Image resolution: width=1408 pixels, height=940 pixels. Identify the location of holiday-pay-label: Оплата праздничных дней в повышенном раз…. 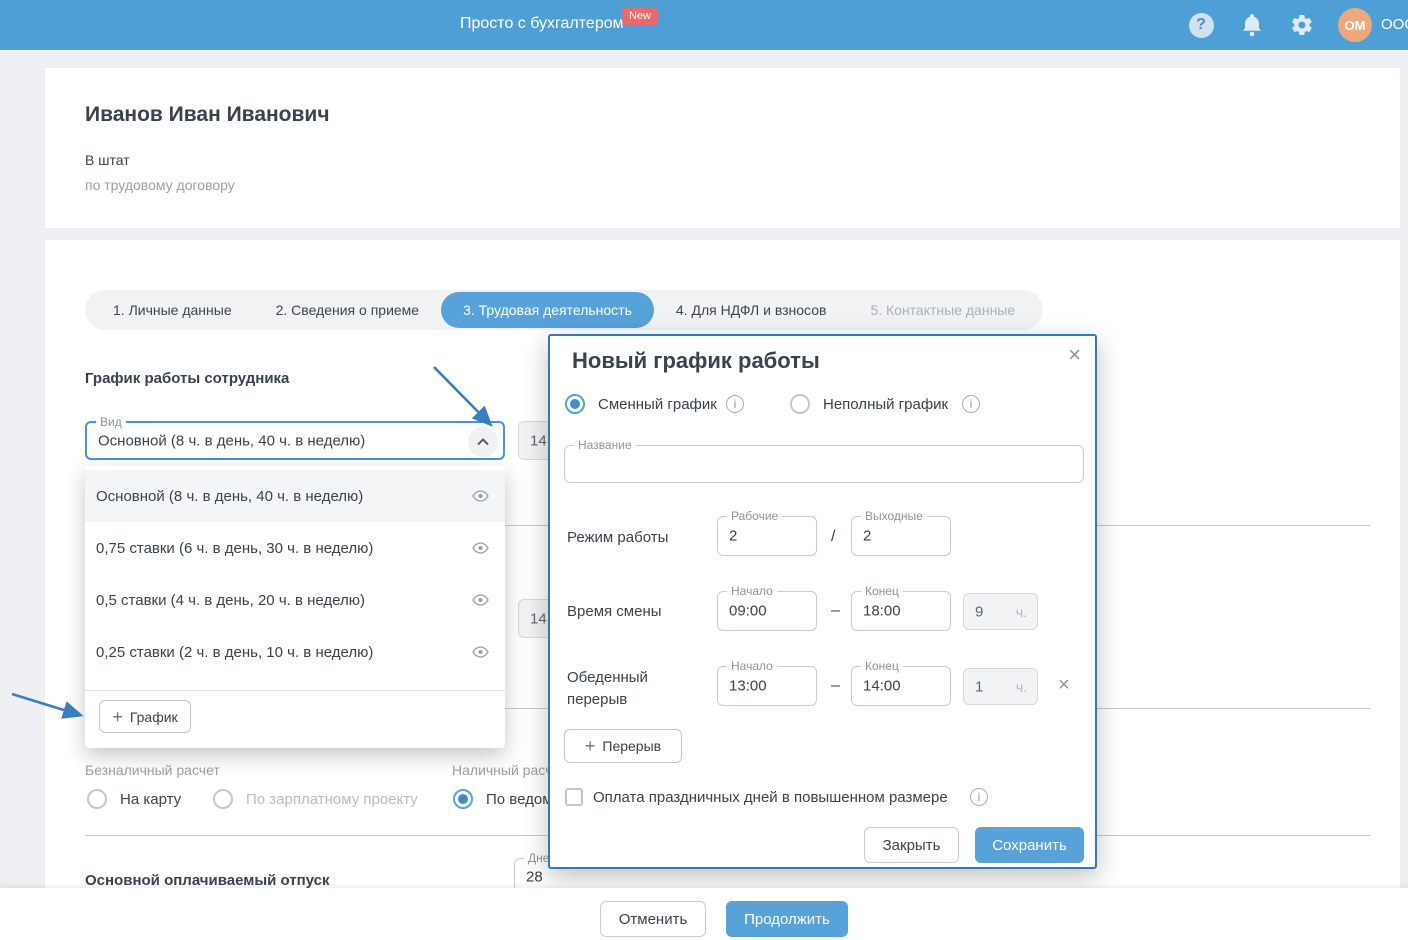
(770, 797).